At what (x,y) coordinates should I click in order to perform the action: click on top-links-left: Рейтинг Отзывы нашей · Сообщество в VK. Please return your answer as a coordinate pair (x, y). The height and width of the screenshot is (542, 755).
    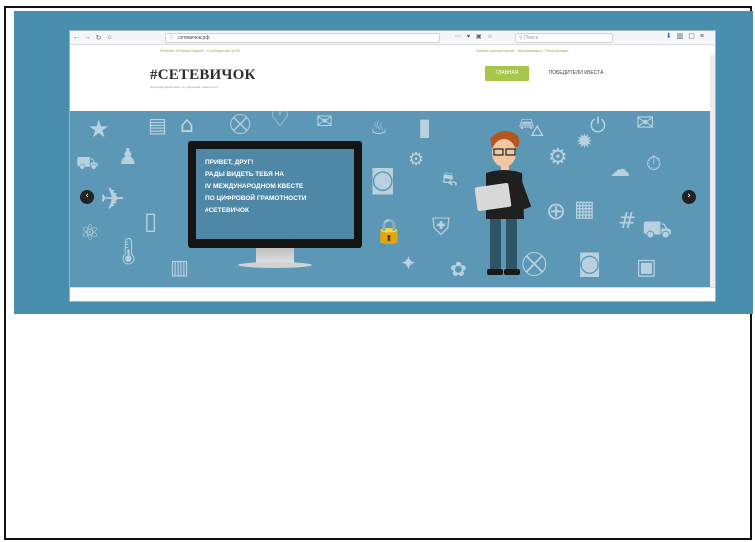
    Looking at the image, I should click on (200, 50).